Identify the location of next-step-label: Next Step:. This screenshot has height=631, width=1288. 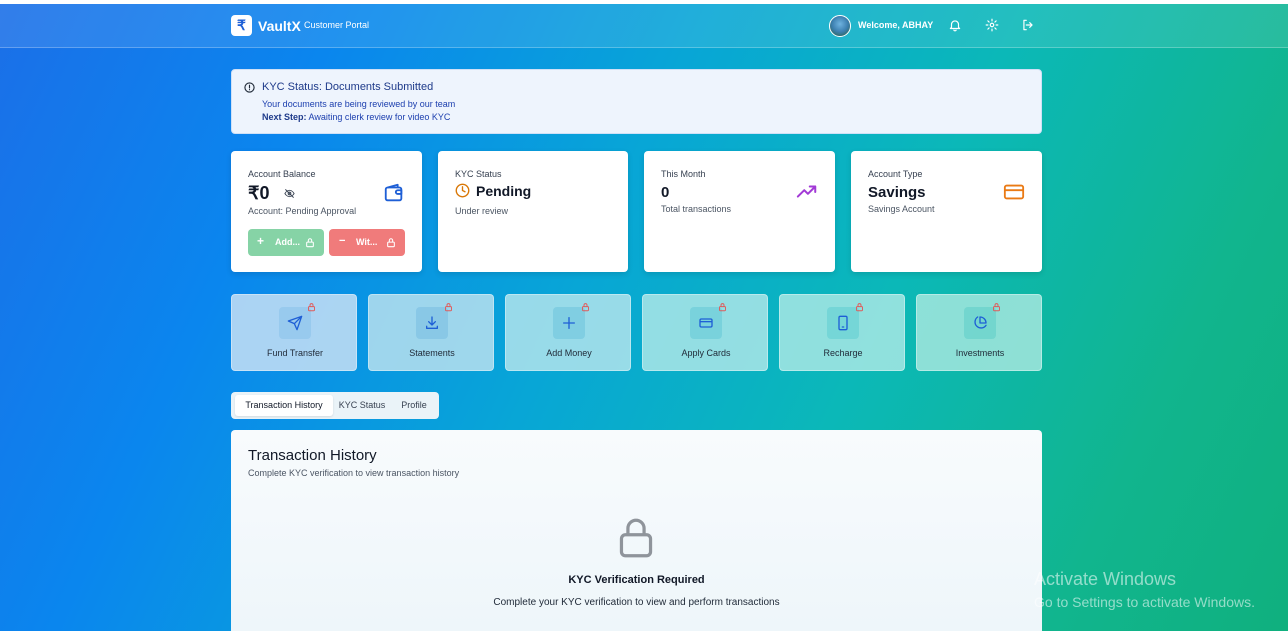
(284, 117).